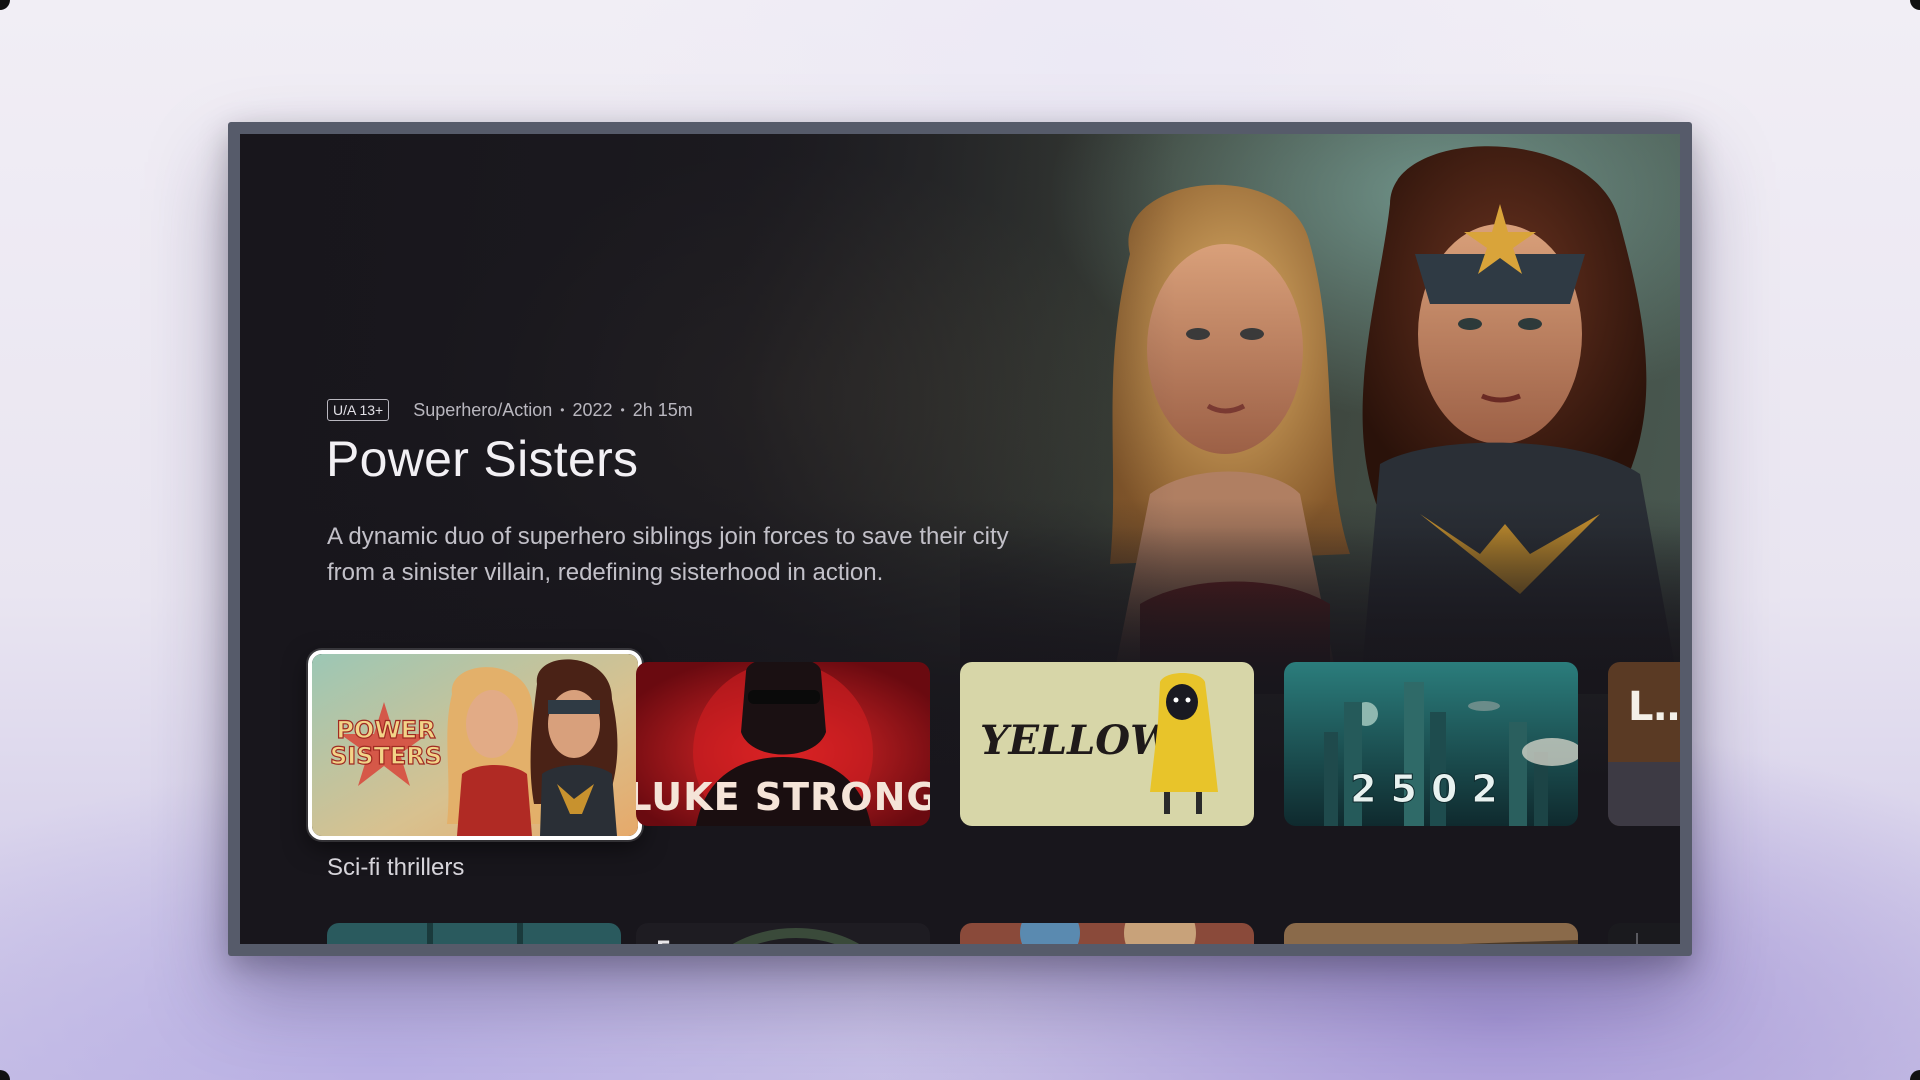 Image resolution: width=1920 pixels, height=1080 pixels. Describe the element at coordinates (1079, 740) in the screenshot. I see `card-title: YELLOW` at that location.